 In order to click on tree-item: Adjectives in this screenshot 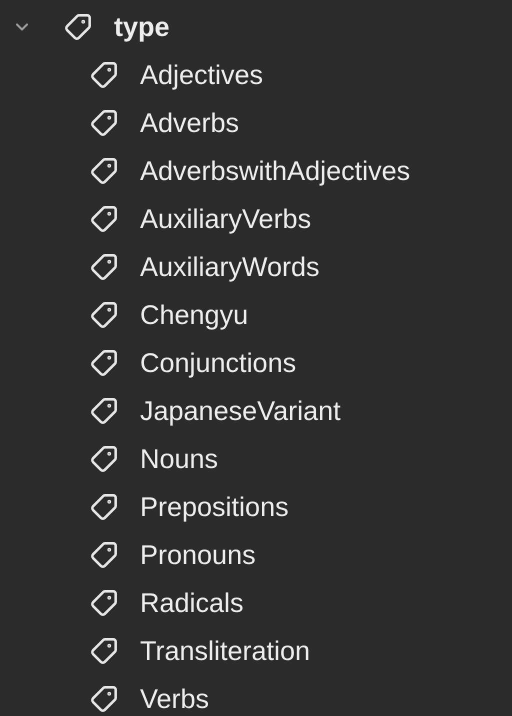, I will do `click(202, 75)`.